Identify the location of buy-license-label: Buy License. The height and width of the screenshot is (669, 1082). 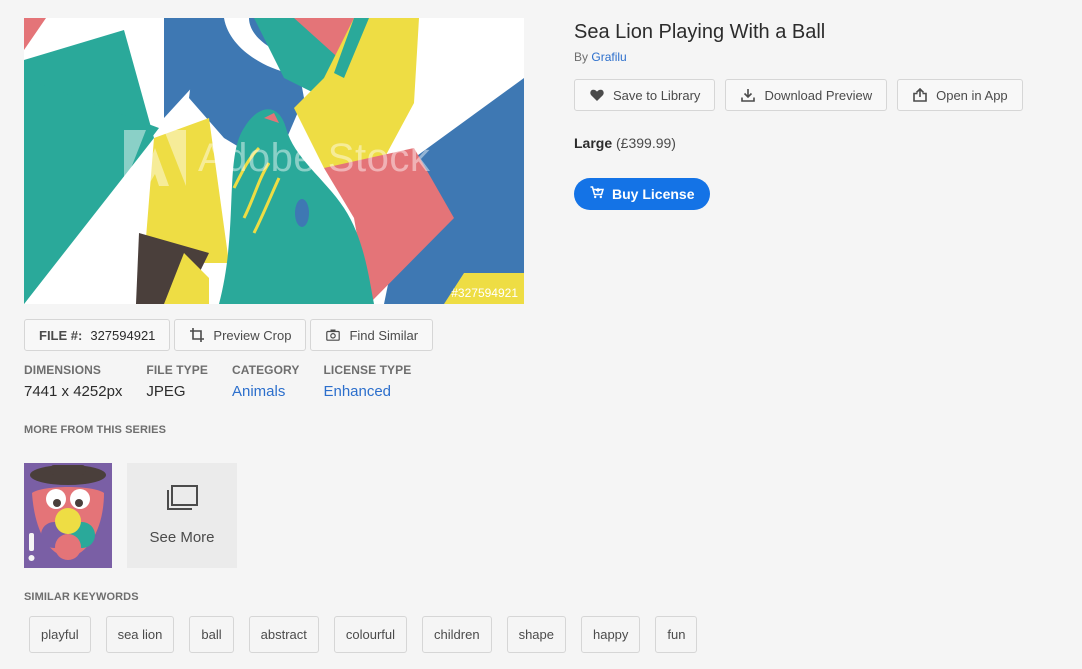
(653, 194).